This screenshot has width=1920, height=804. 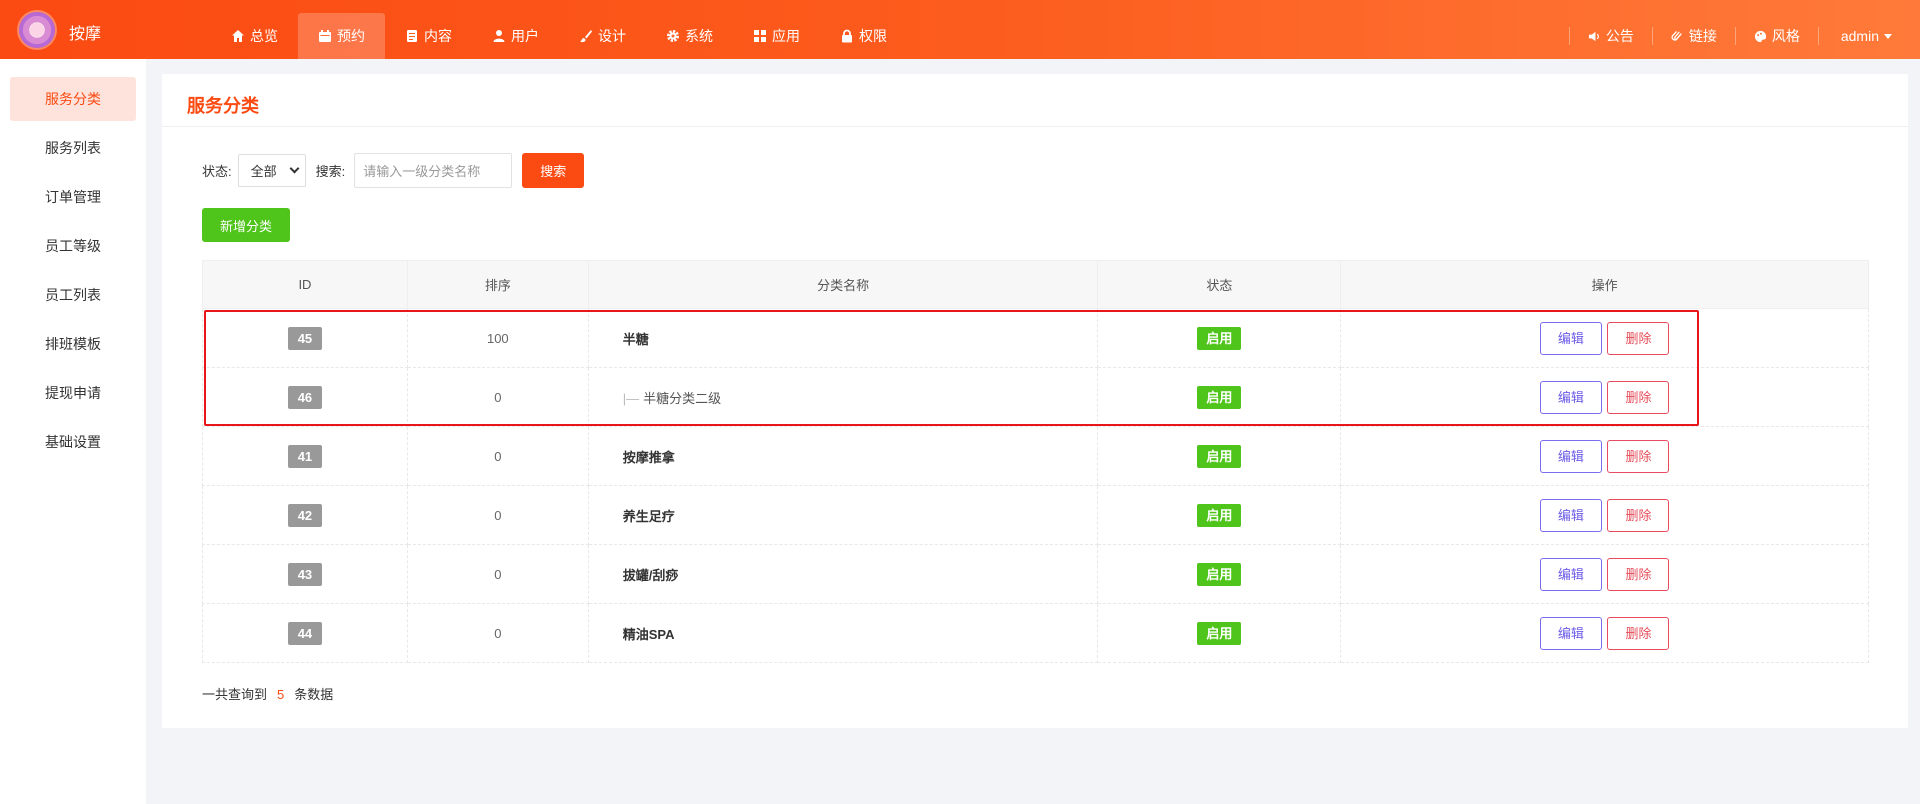 I want to click on palette-icon, so click(x=1760, y=36).